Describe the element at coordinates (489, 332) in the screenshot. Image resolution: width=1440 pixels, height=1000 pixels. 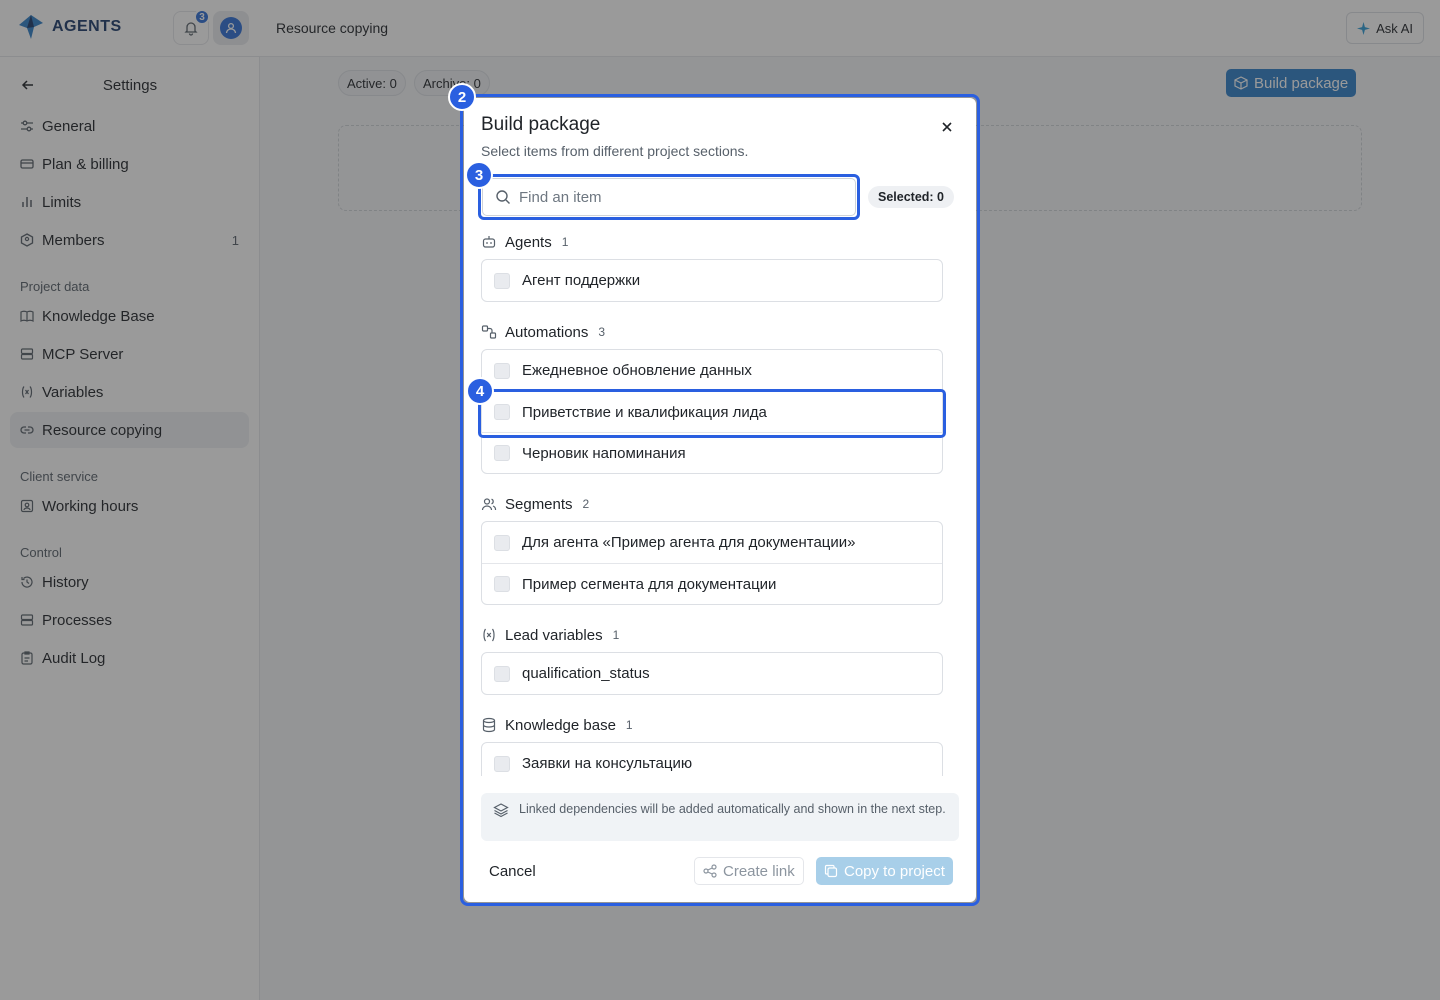
I see `workflow-icon` at that location.